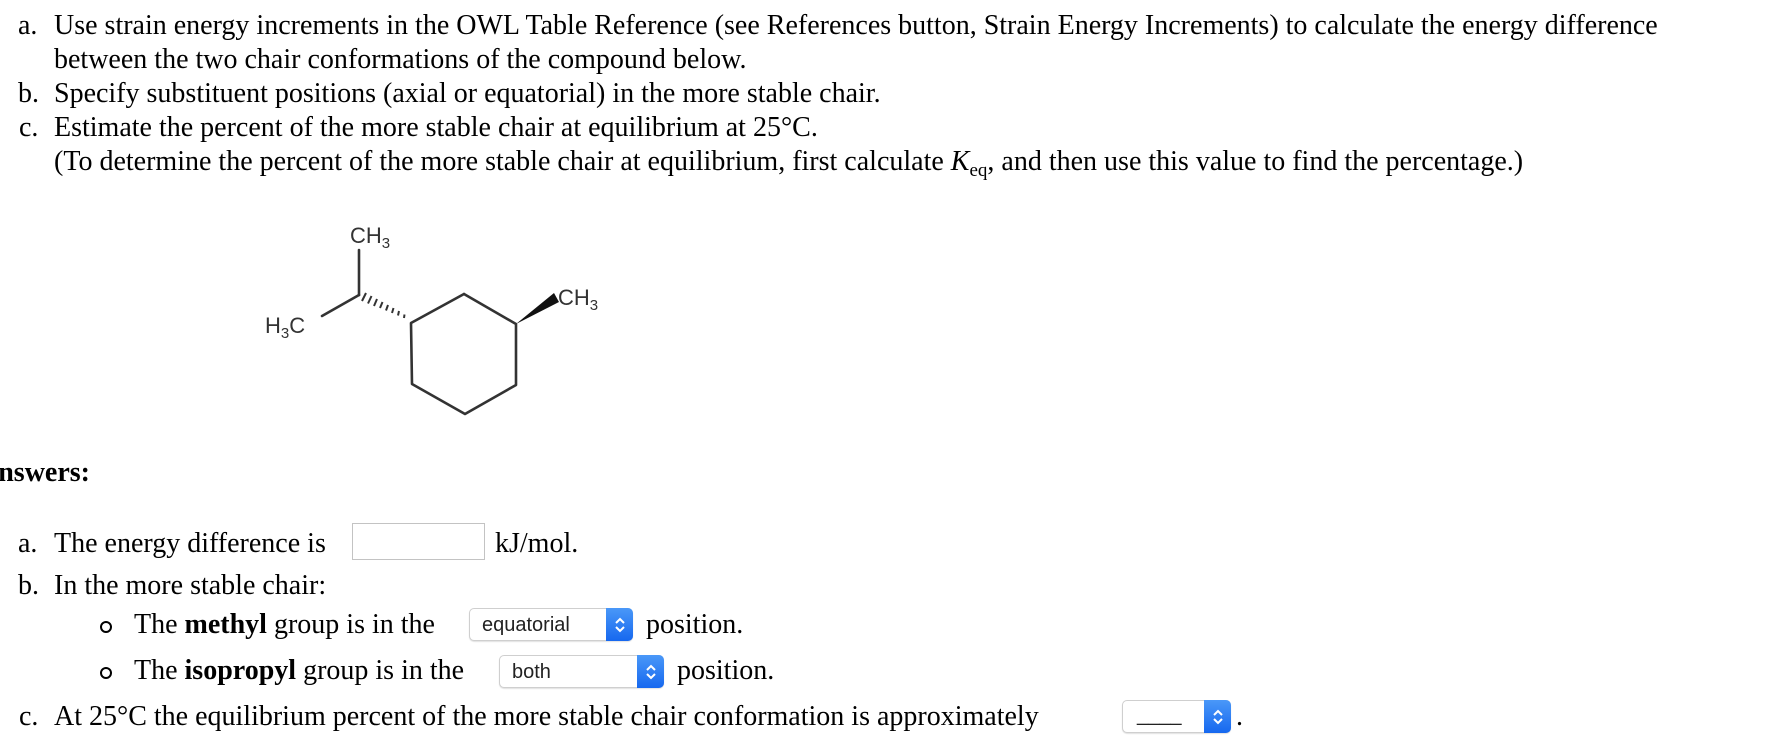 The height and width of the screenshot is (743, 1774). What do you see at coordinates (225, 624) in the screenshot?
I see `methyl-bold-label: methyl` at bounding box center [225, 624].